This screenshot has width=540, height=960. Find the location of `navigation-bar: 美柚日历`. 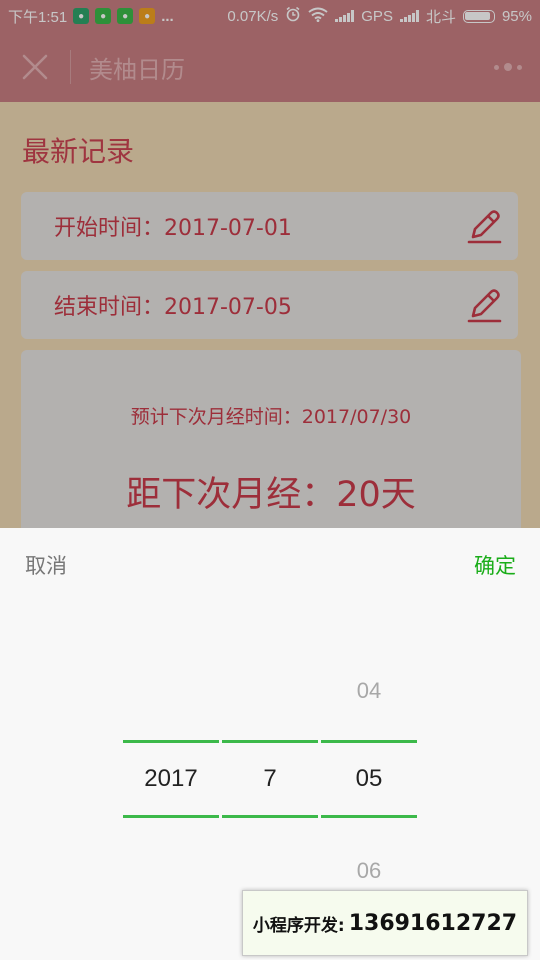

navigation-bar: 美柚日历 is located at coordinates (270, 67).